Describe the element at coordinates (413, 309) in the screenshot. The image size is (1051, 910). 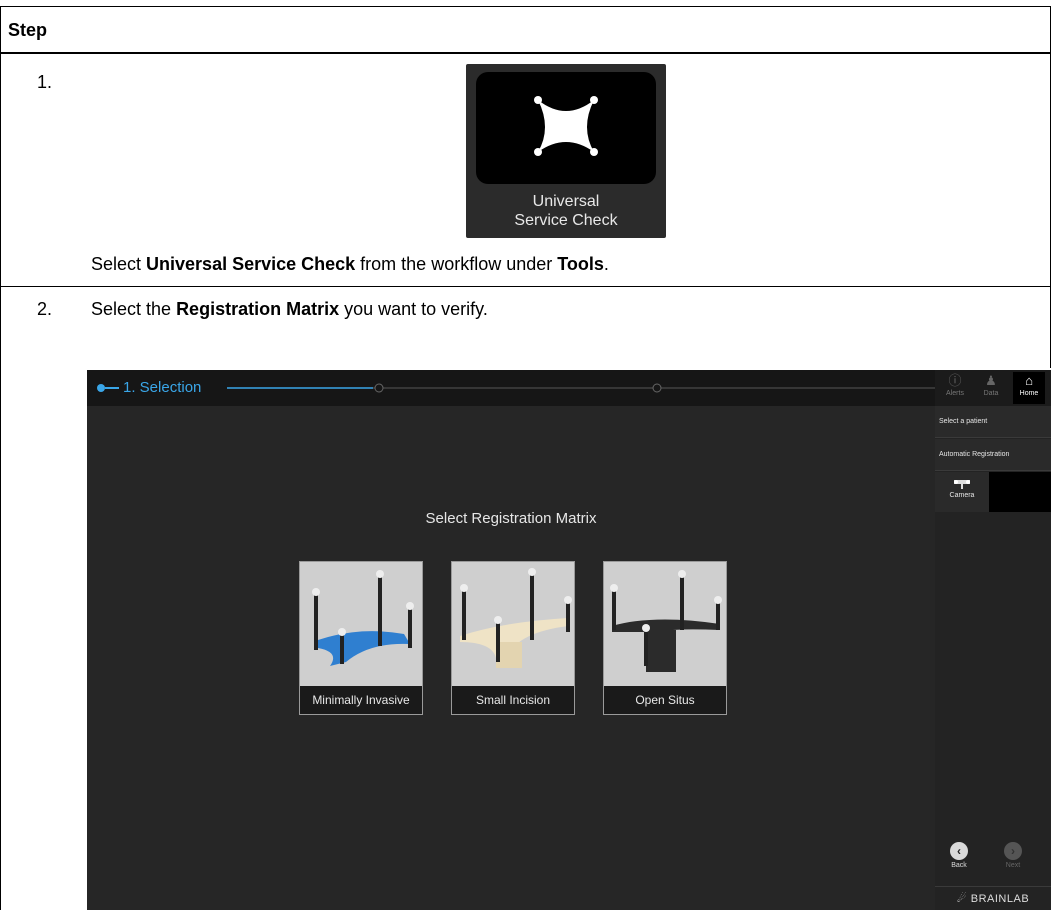
I see `text: you want to verify.` at that location.